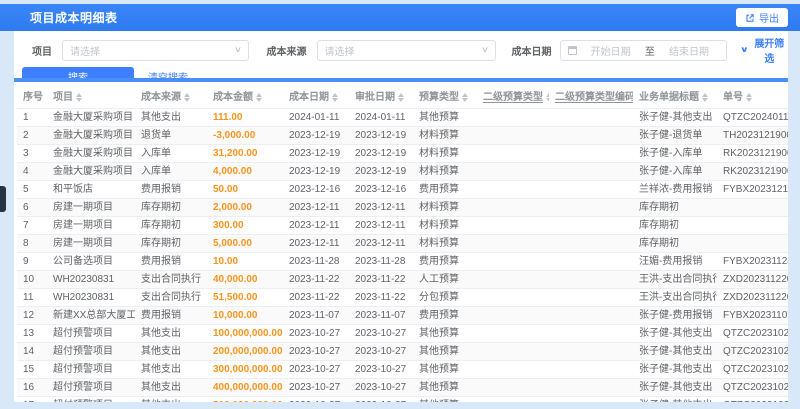  What do you see at coordinates (316, 95) in the screenshot?
I see `column-header: 成本日期` at bounding box center [316, 95].